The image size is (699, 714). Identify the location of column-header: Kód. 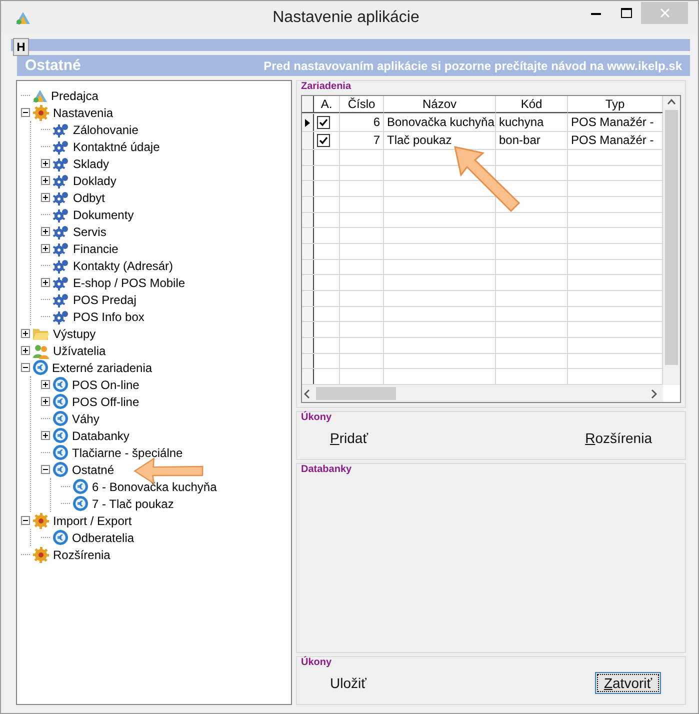
(532, 104).